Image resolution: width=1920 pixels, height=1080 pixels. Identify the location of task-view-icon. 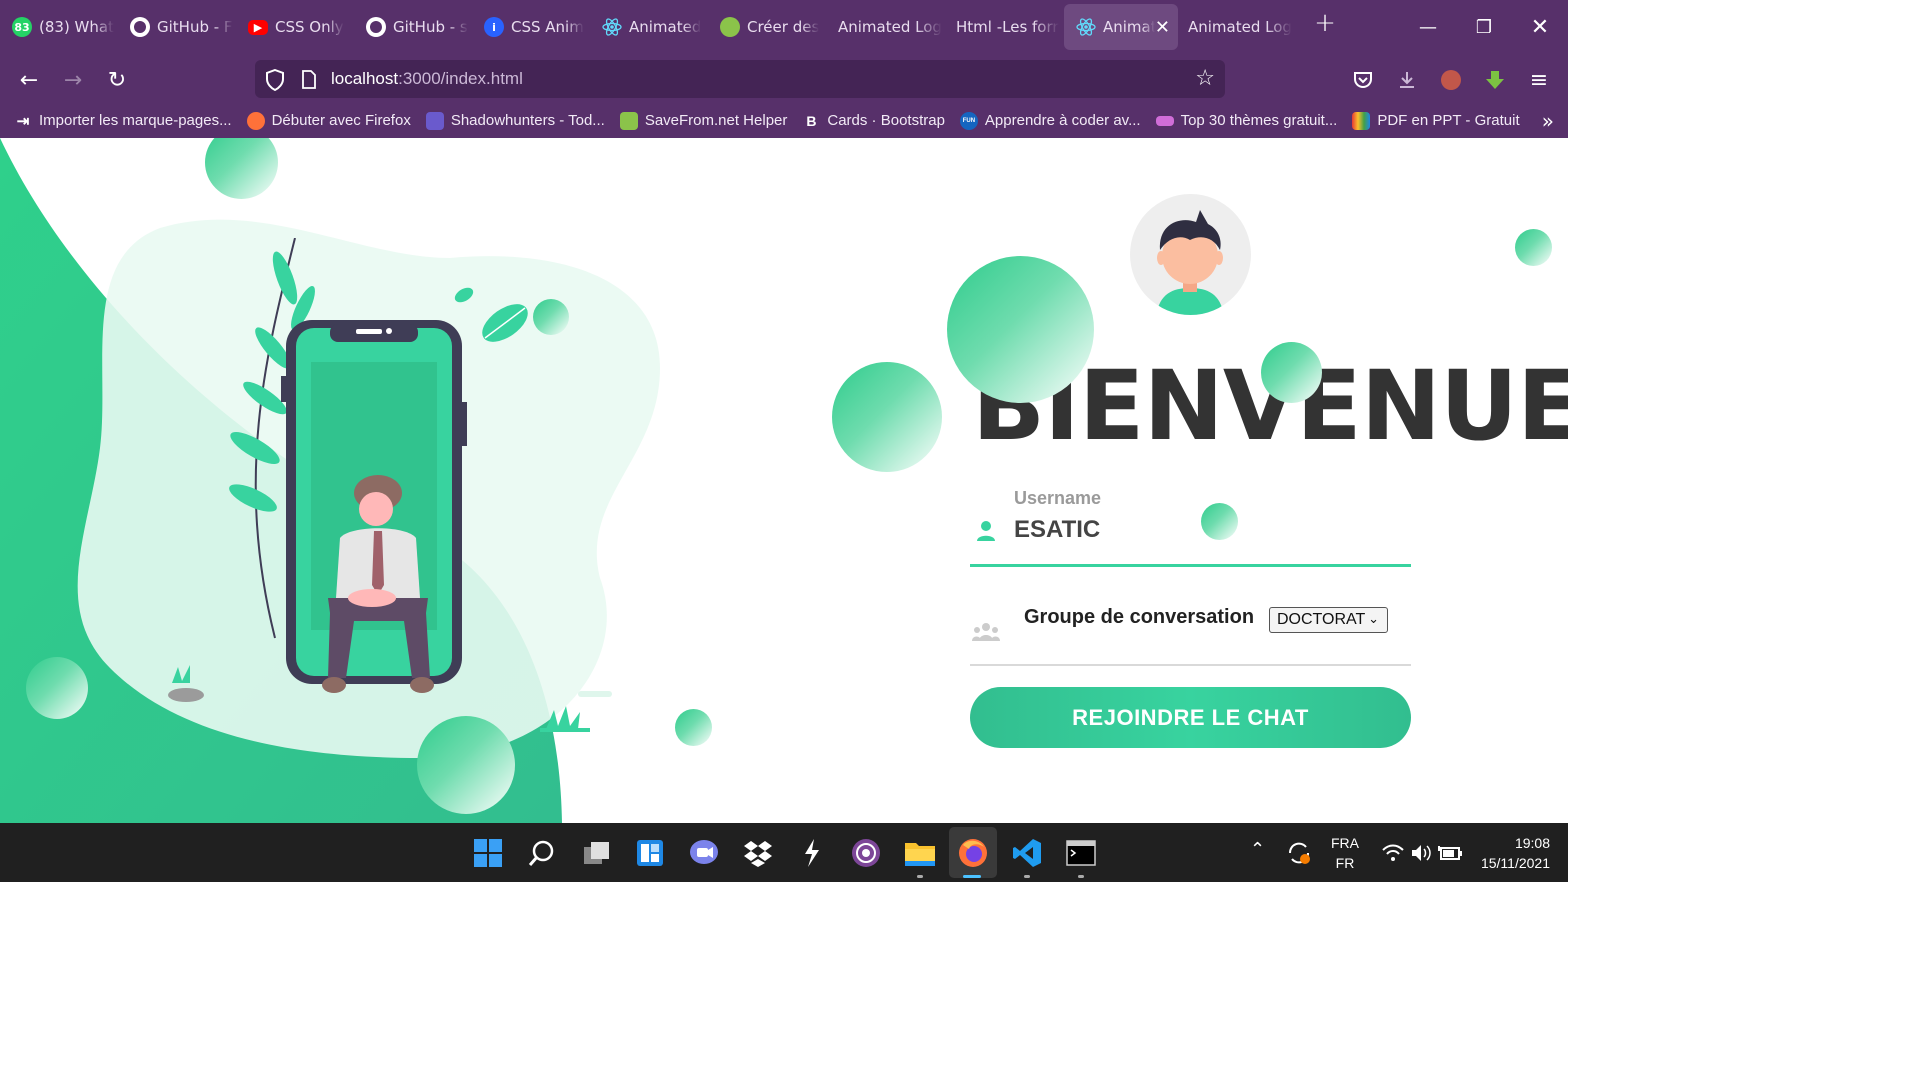
(597, 853).